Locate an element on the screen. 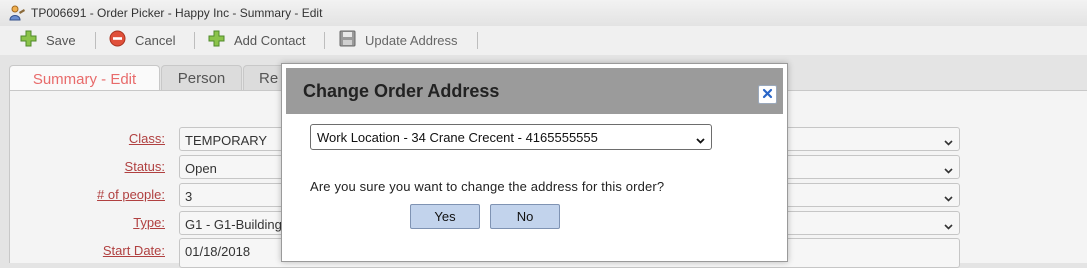  add-contact-button: Add Contact is located at coordinates (257, 40).